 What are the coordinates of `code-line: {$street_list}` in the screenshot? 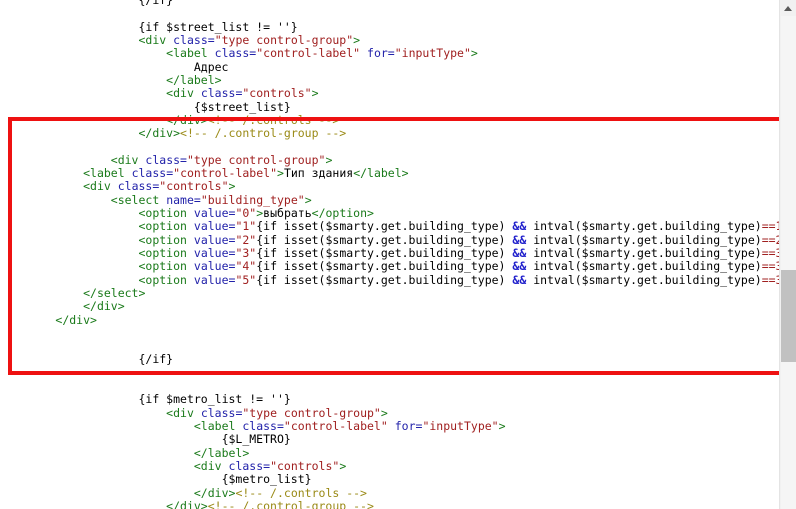 It's located at (242, 106).